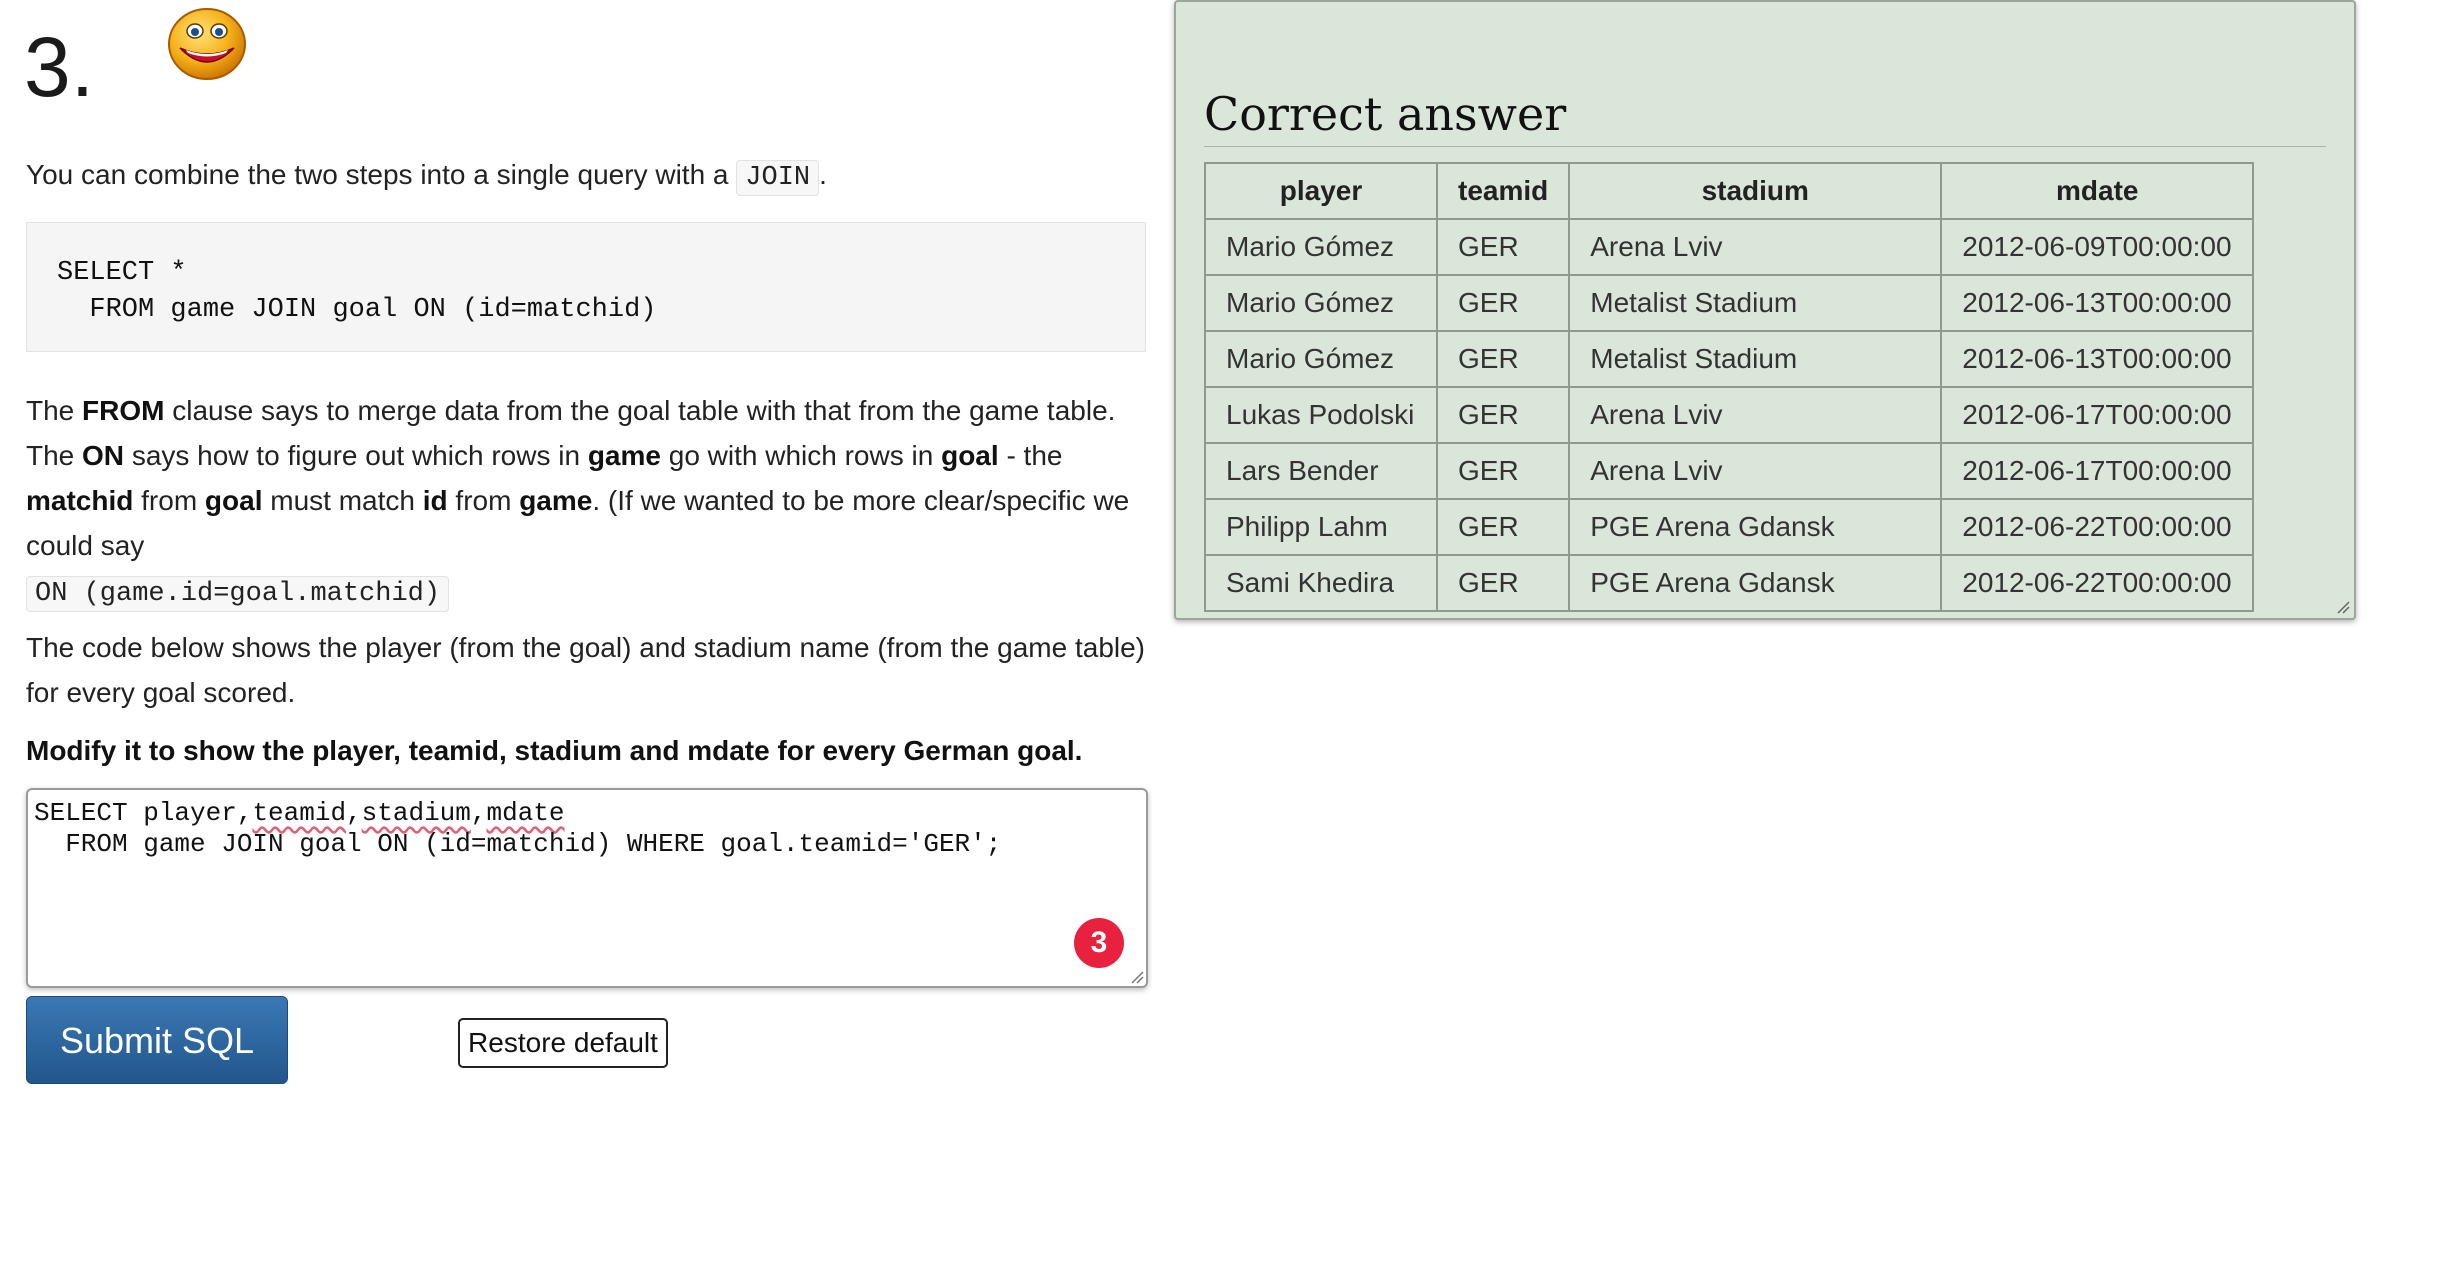  I want to click on cell-player: Philipp Lahm, so click(1321, 527).